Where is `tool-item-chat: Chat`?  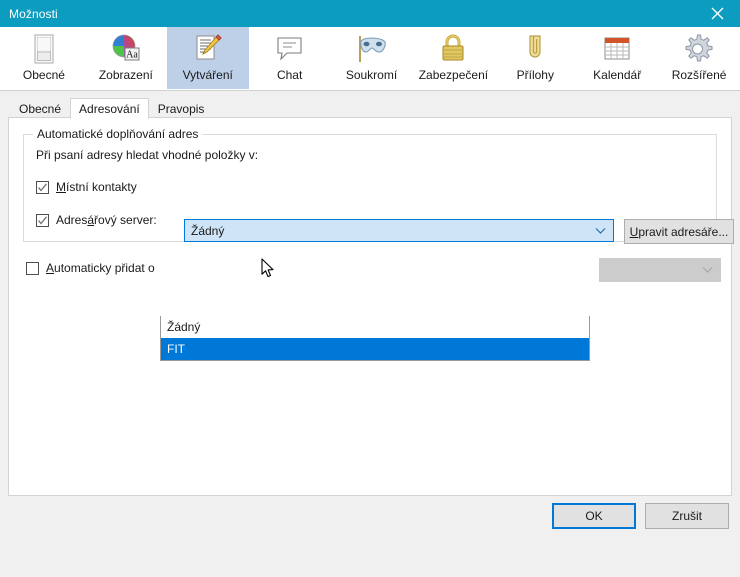 tool-item-chat: Chat is located at coordinates (290, 58).